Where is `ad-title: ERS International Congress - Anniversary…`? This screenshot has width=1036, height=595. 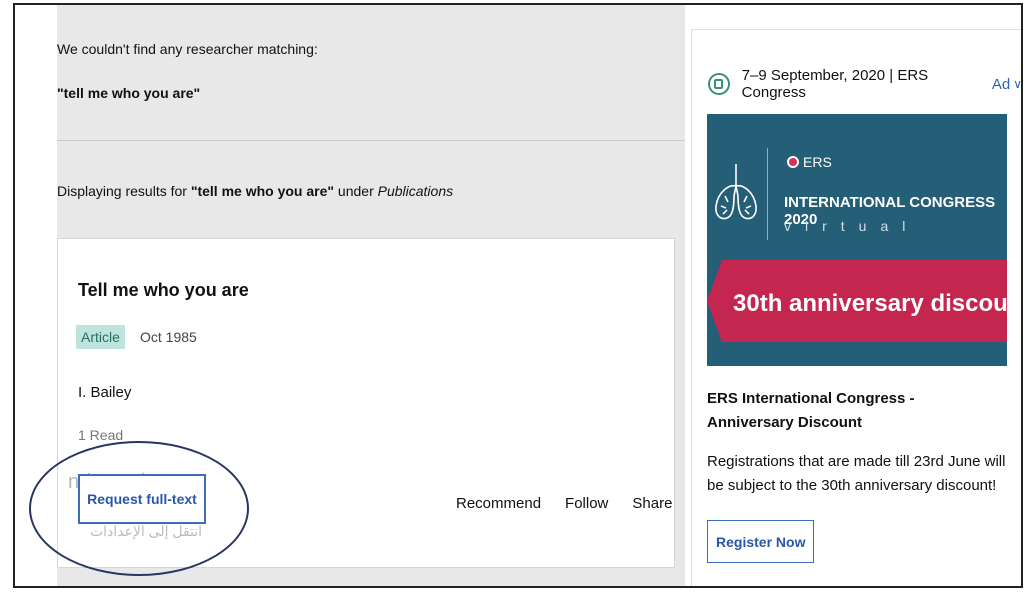 ad-title: ERS International Congress - Anniversary… is located at coordinates (852, 411).